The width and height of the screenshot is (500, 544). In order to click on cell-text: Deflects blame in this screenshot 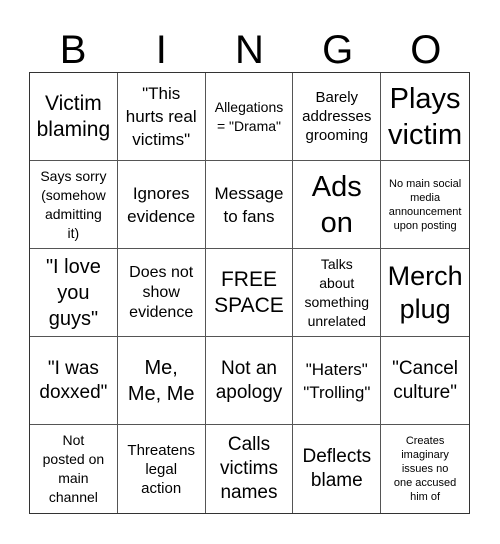, I will do `click(337, 468)`.